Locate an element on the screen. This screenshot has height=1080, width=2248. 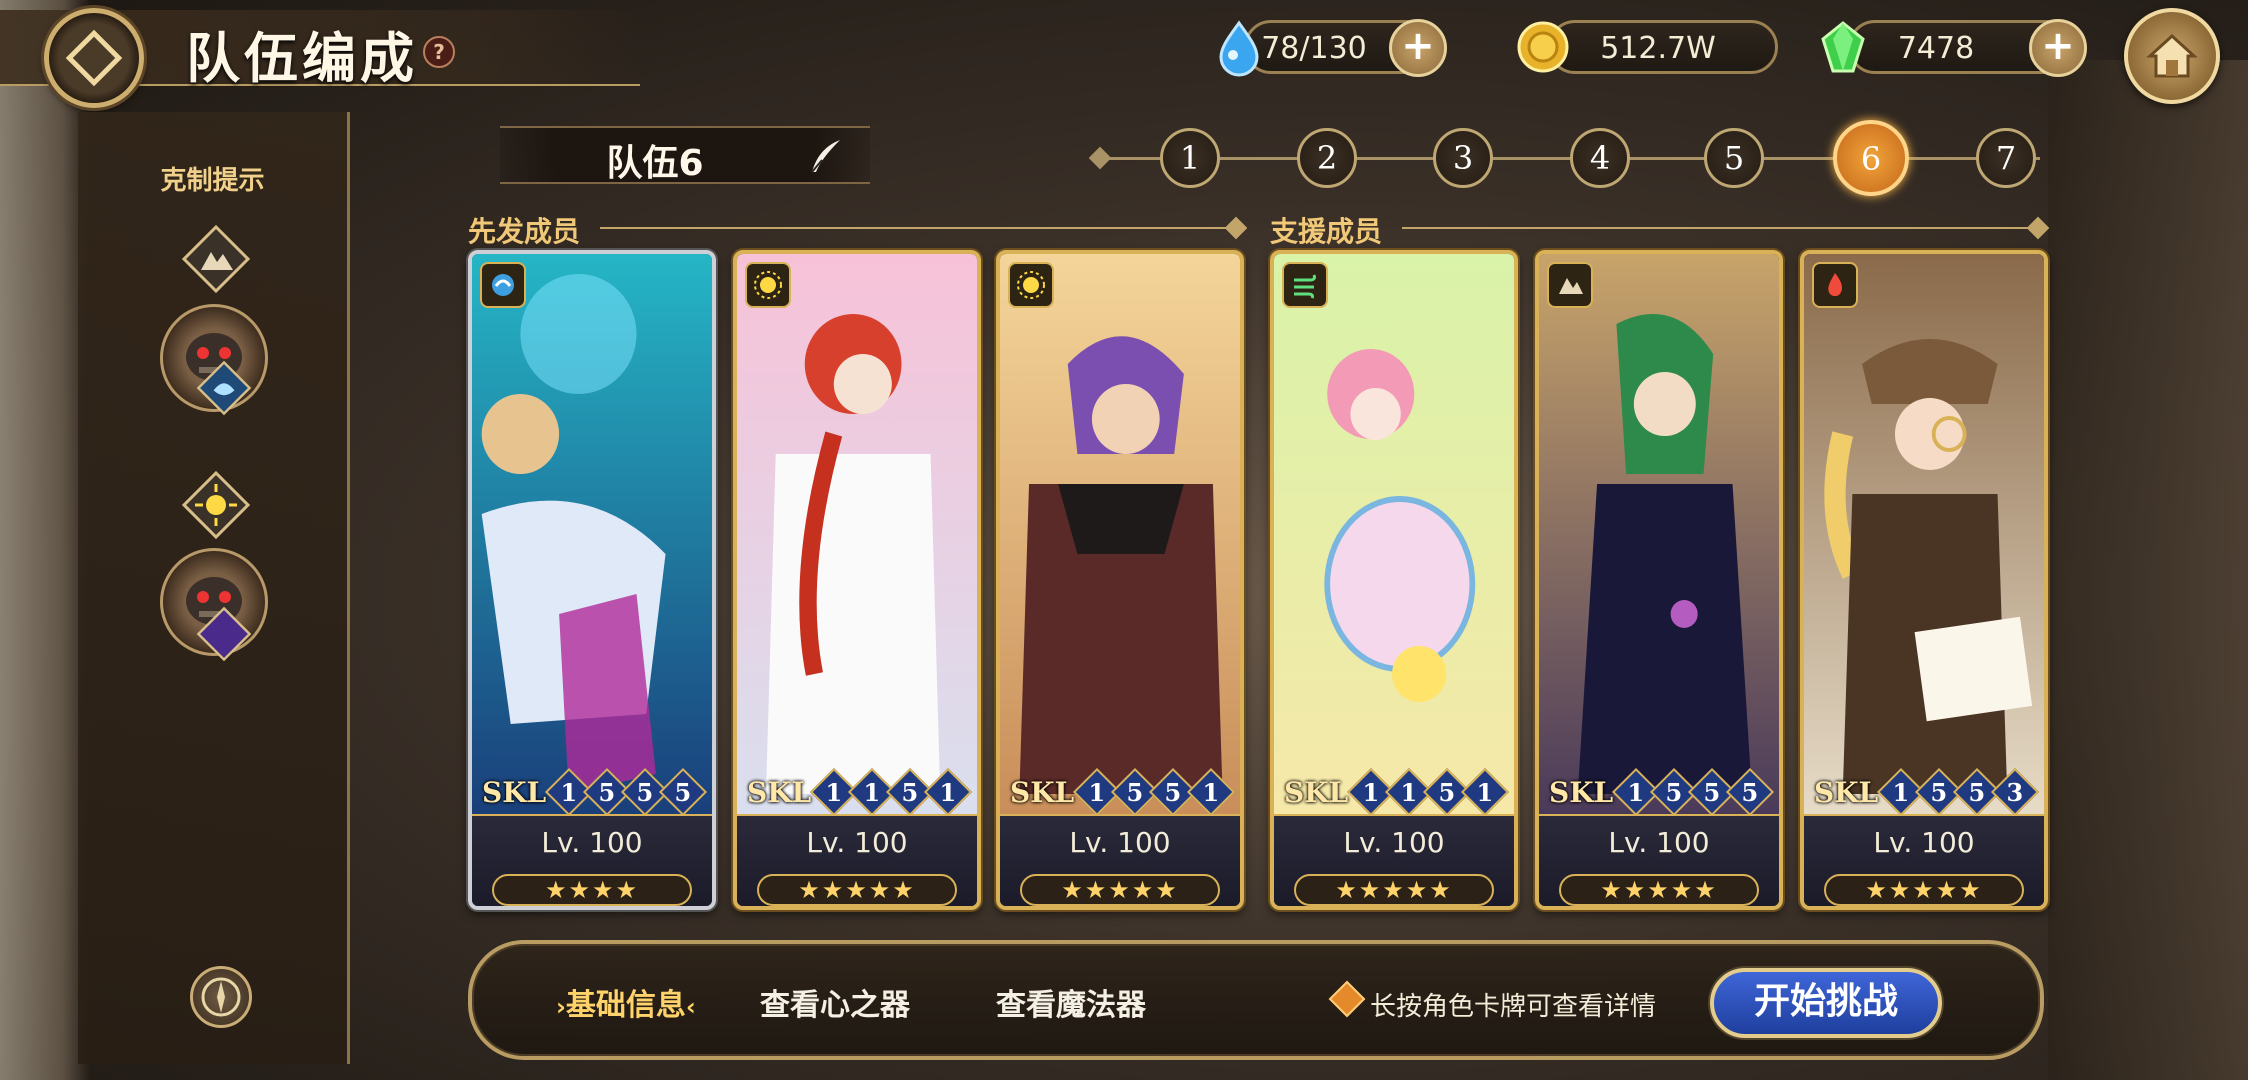
team-slot-6: 6 is located at coordinates (1871, 158).